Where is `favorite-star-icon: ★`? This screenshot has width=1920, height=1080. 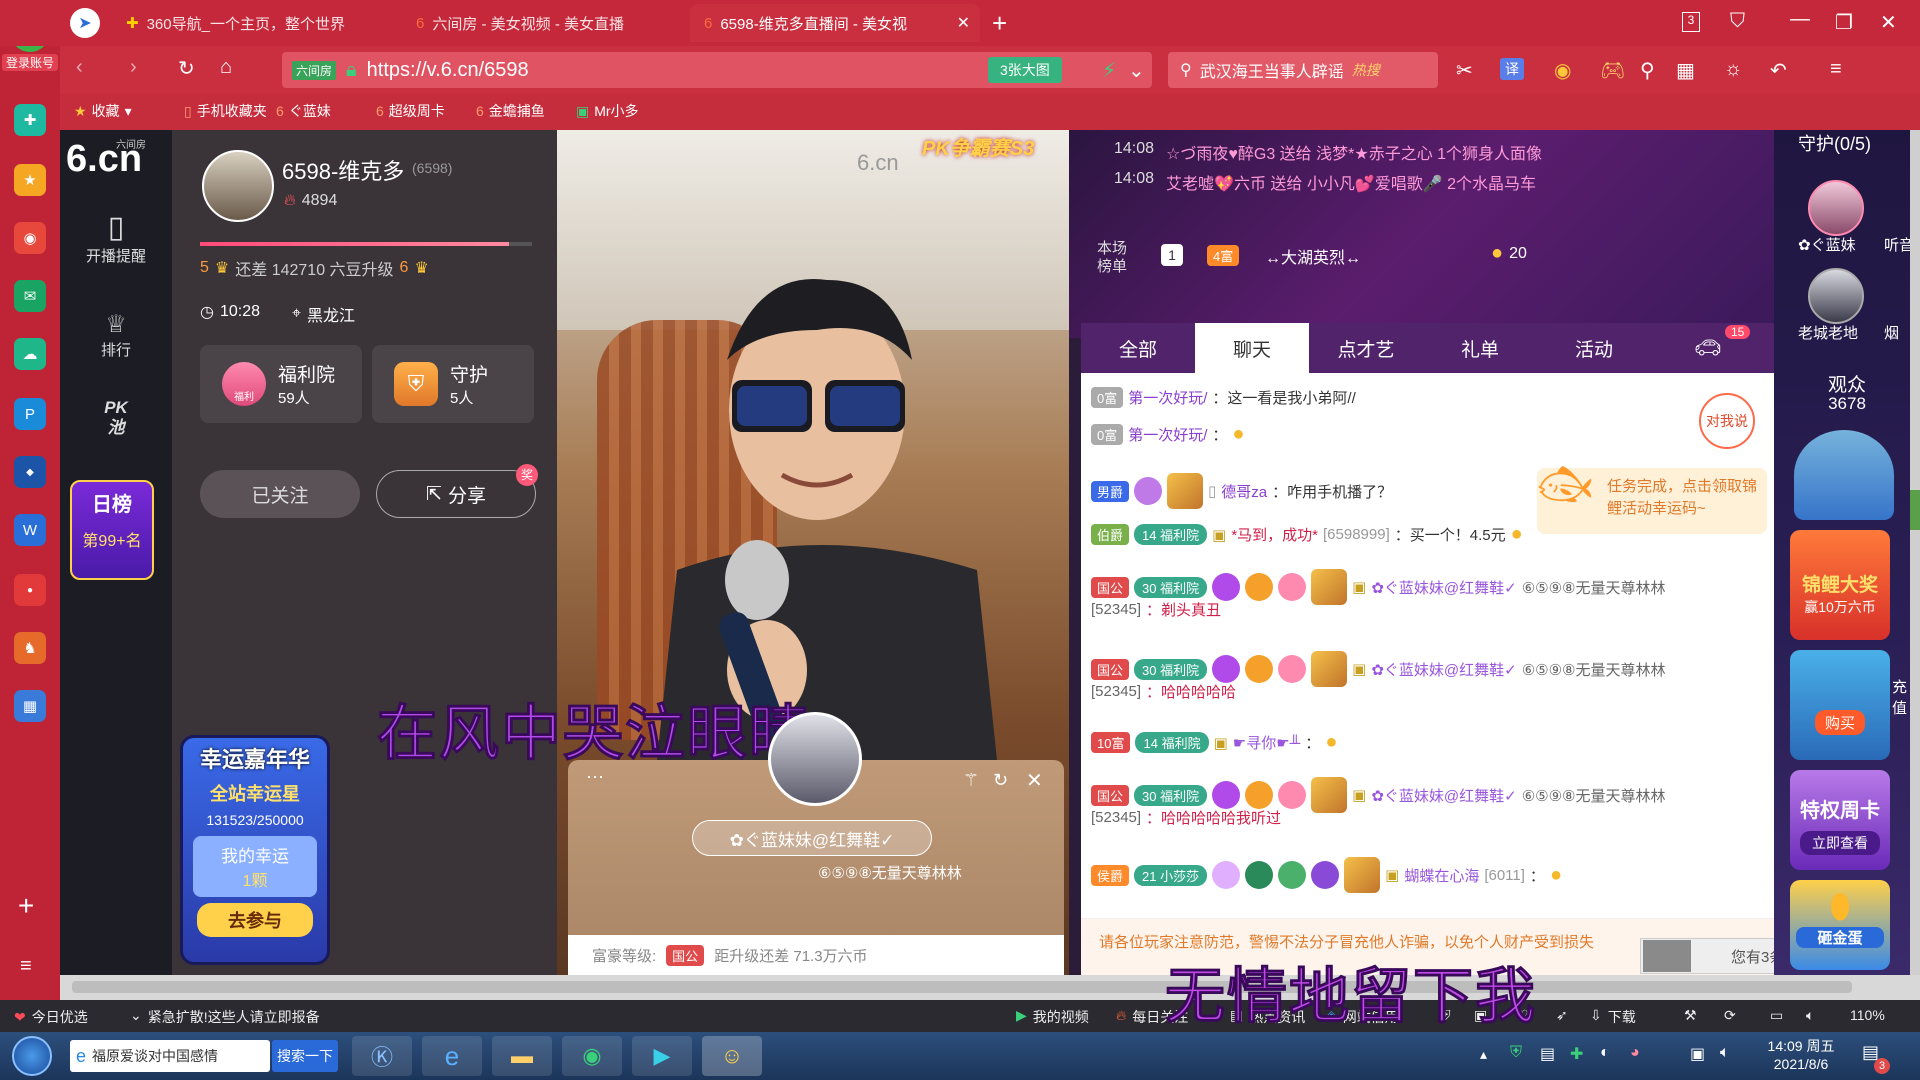 favorite-star-icon: ★ is located at coordinates (30, 180).